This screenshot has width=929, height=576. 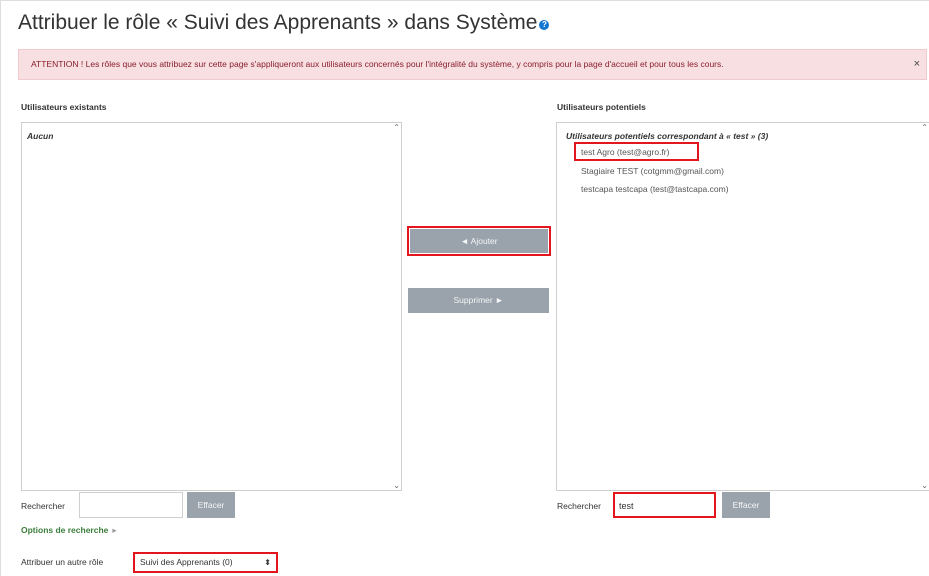 What do you see at coordinates (579, 506) in the screenshot?
I see `potential-search-label: Rechercher` at bounding box center [579, 506].